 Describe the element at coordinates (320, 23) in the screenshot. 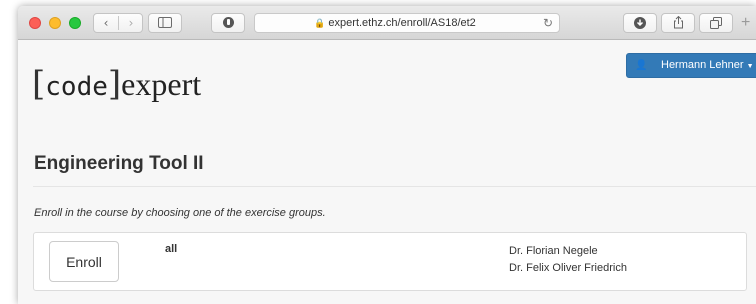

I see `lock-icon: 🔒` at that location.